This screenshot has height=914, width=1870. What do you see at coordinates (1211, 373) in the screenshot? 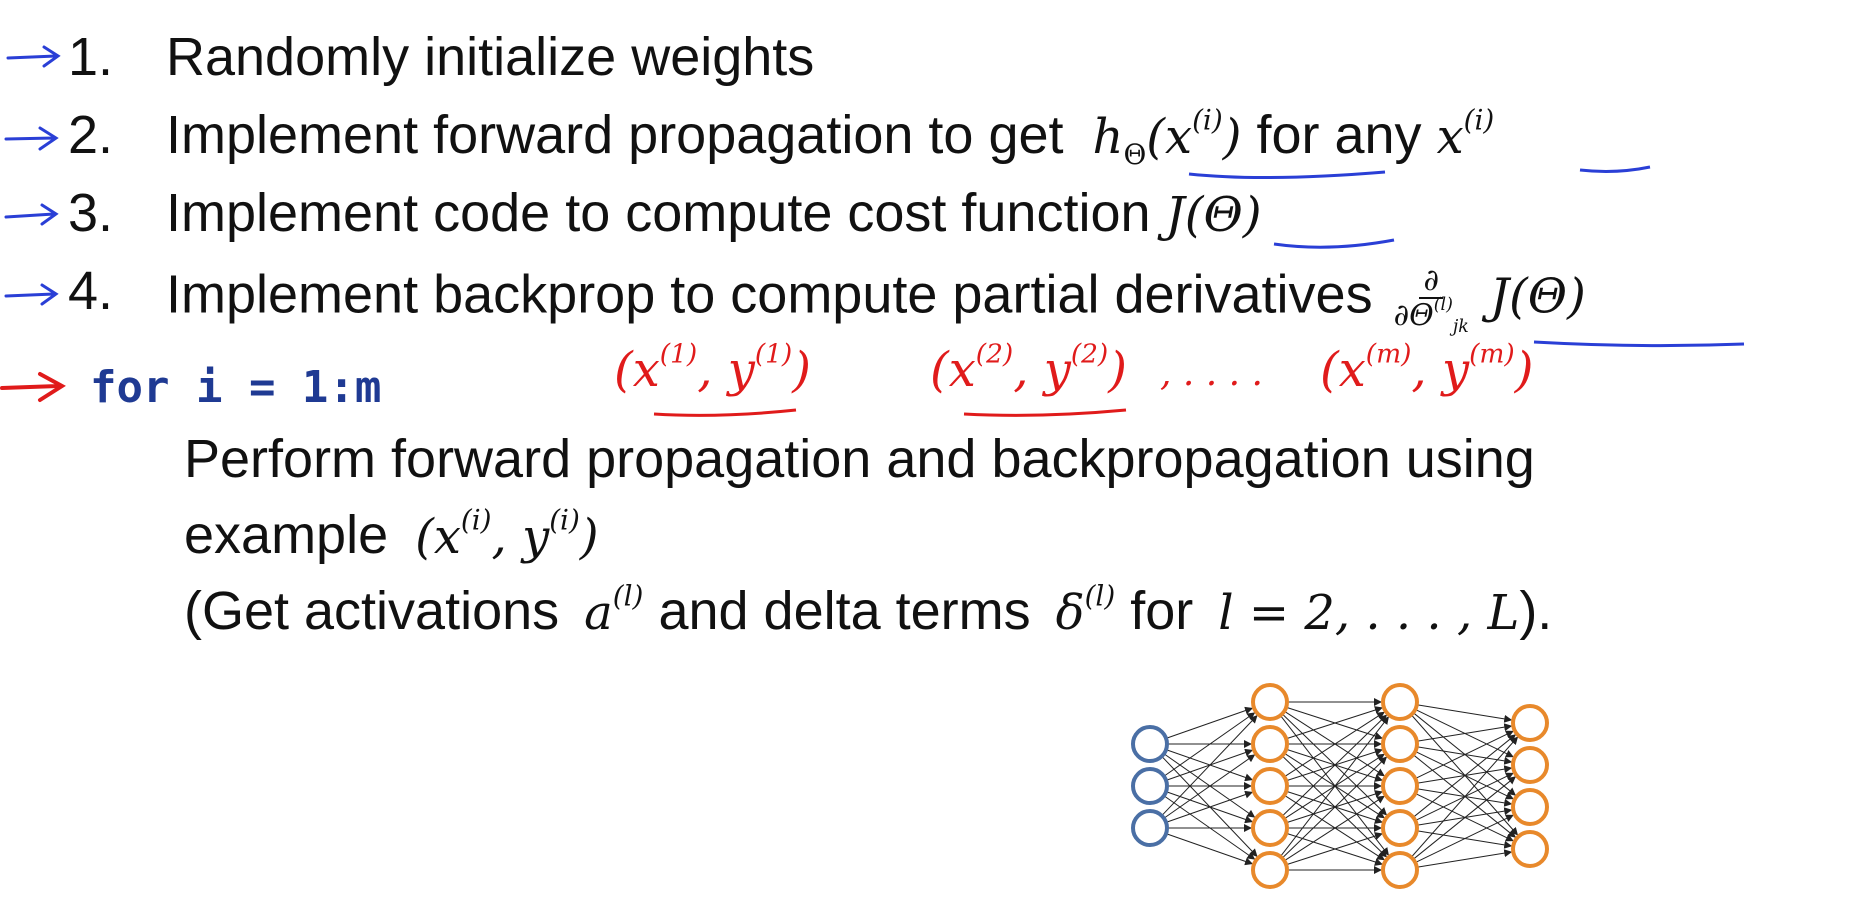
I see `handwritten-ellipsis: , . . . .` at bounding box center [1211, 373].